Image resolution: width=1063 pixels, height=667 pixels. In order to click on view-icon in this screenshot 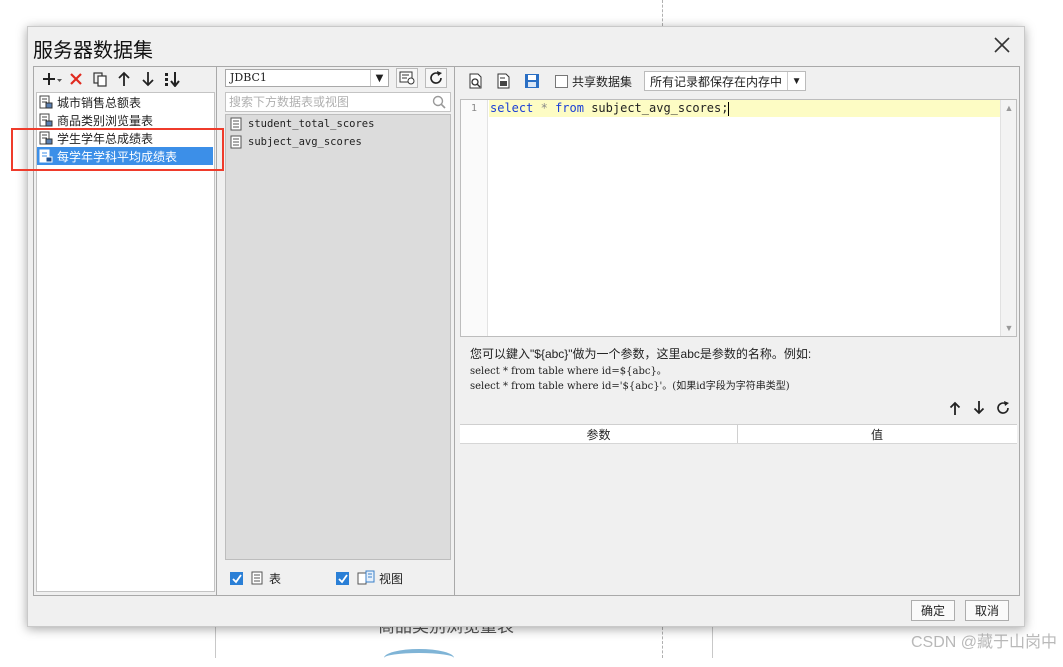, I will do `click(366, 577)`.